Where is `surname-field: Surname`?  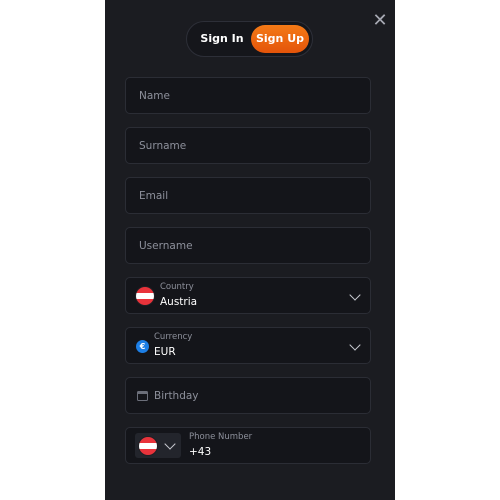 surname-field: Surname is located at coordinates (248, 145).